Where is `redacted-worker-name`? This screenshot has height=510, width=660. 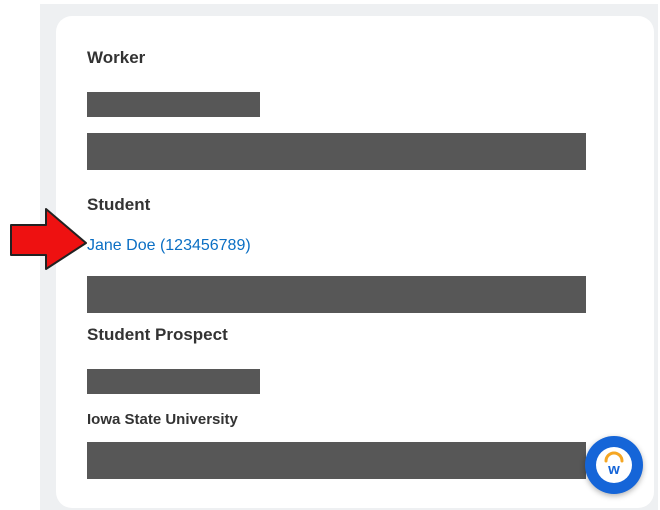
redacted-worker-name is located at coordinates (173, 104).